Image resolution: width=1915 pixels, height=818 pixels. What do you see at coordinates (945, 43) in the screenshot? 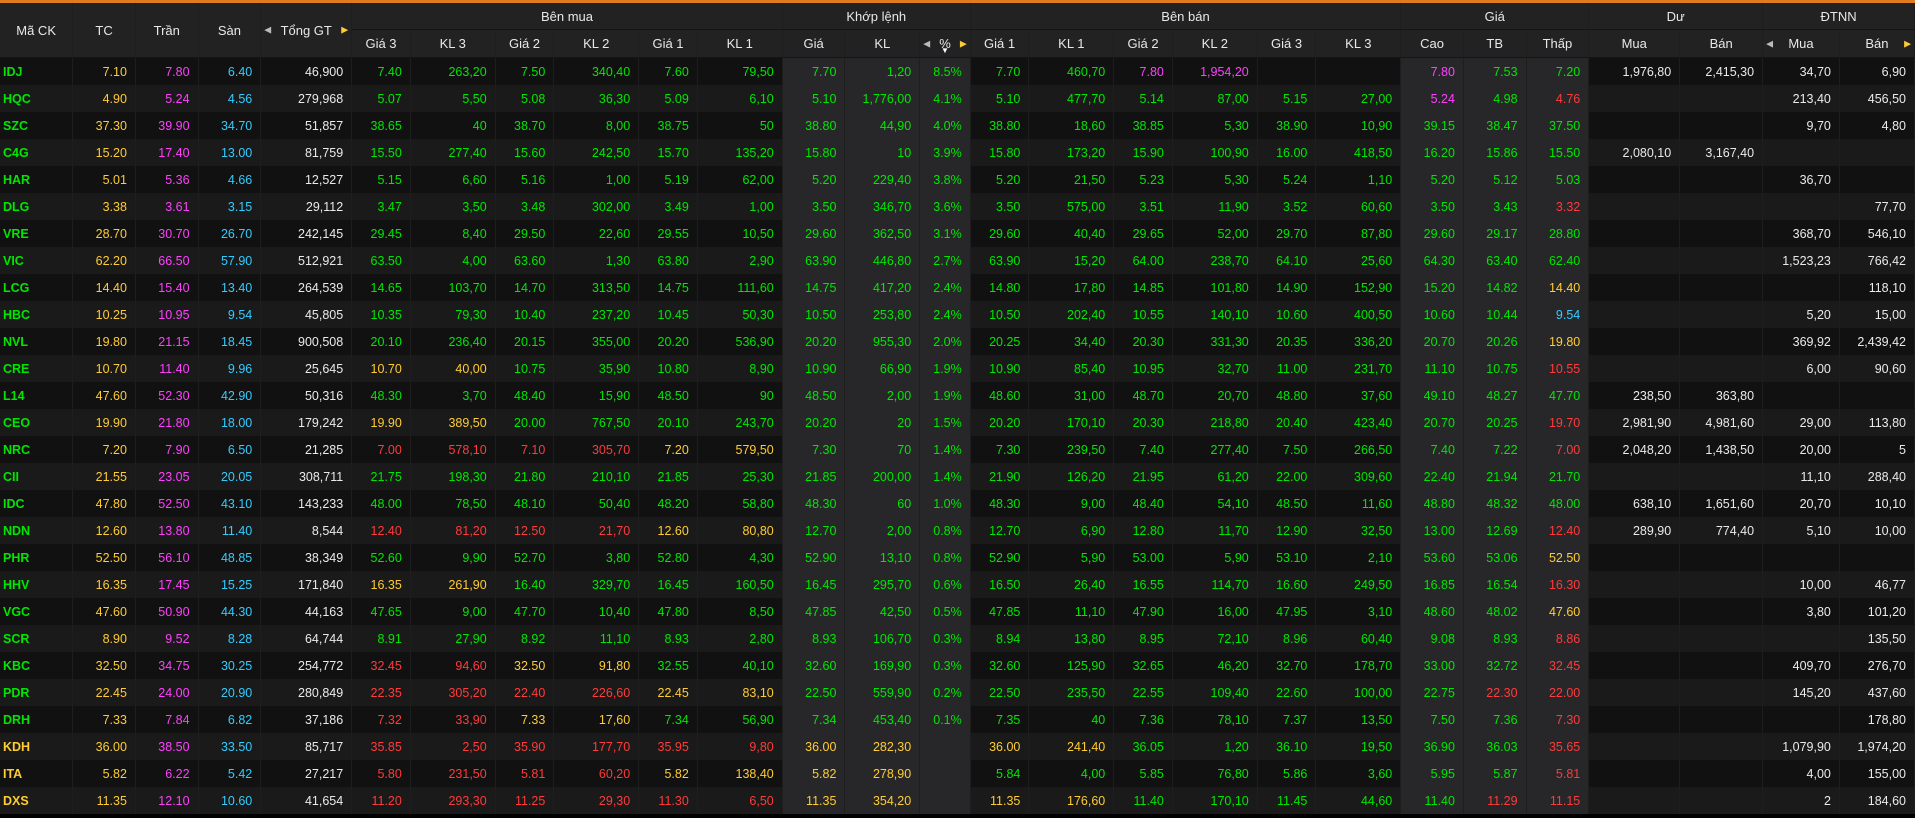
I see `col-match-pct: ◀% ▶ ▼` at bounding box center [945, 43].